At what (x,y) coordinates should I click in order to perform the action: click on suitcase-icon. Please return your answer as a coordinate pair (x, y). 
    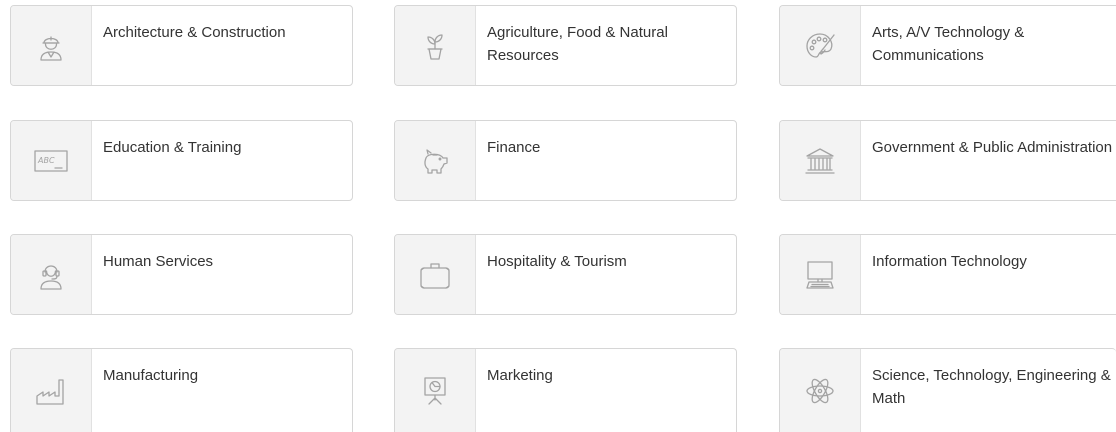
    Looking at the image, I should click on (435, 275).